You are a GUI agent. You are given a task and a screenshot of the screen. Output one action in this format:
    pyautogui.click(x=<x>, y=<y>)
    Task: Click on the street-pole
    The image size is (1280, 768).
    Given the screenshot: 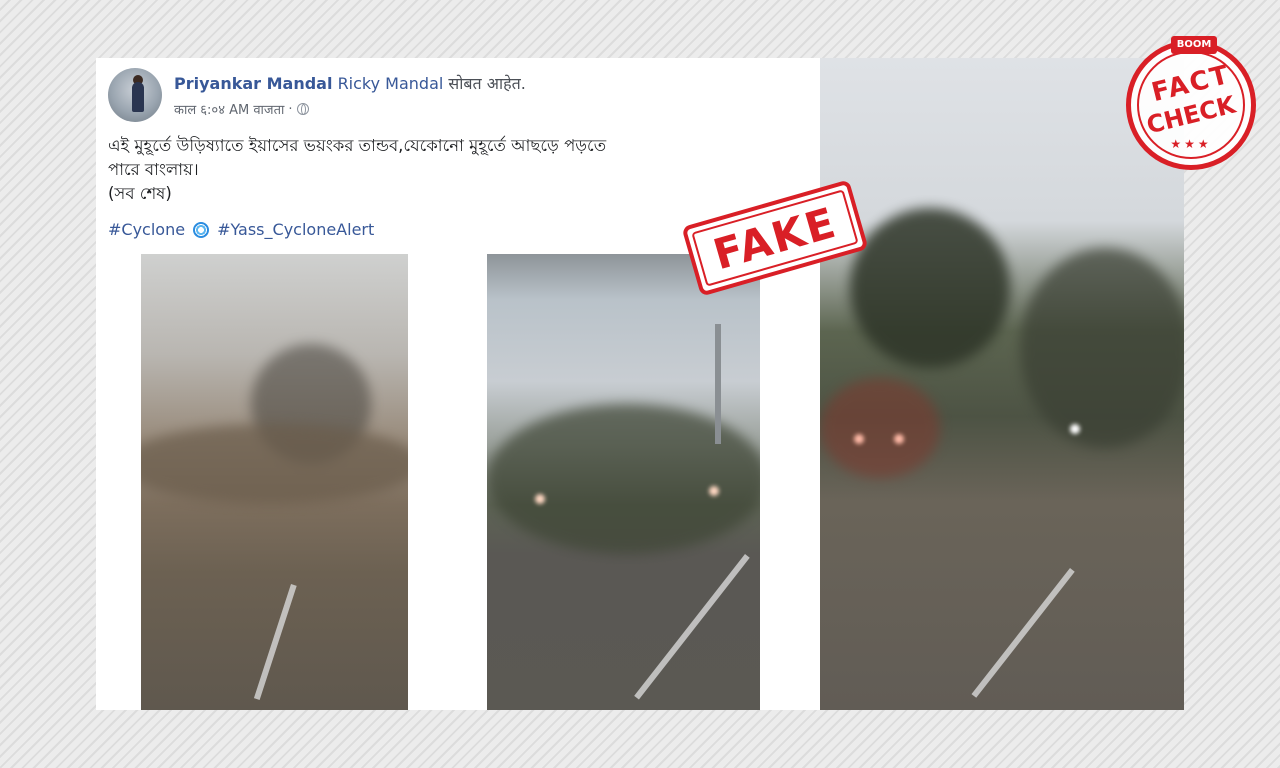 What is the action you would take?
    pyautogui.click(x=718, y=384)
    